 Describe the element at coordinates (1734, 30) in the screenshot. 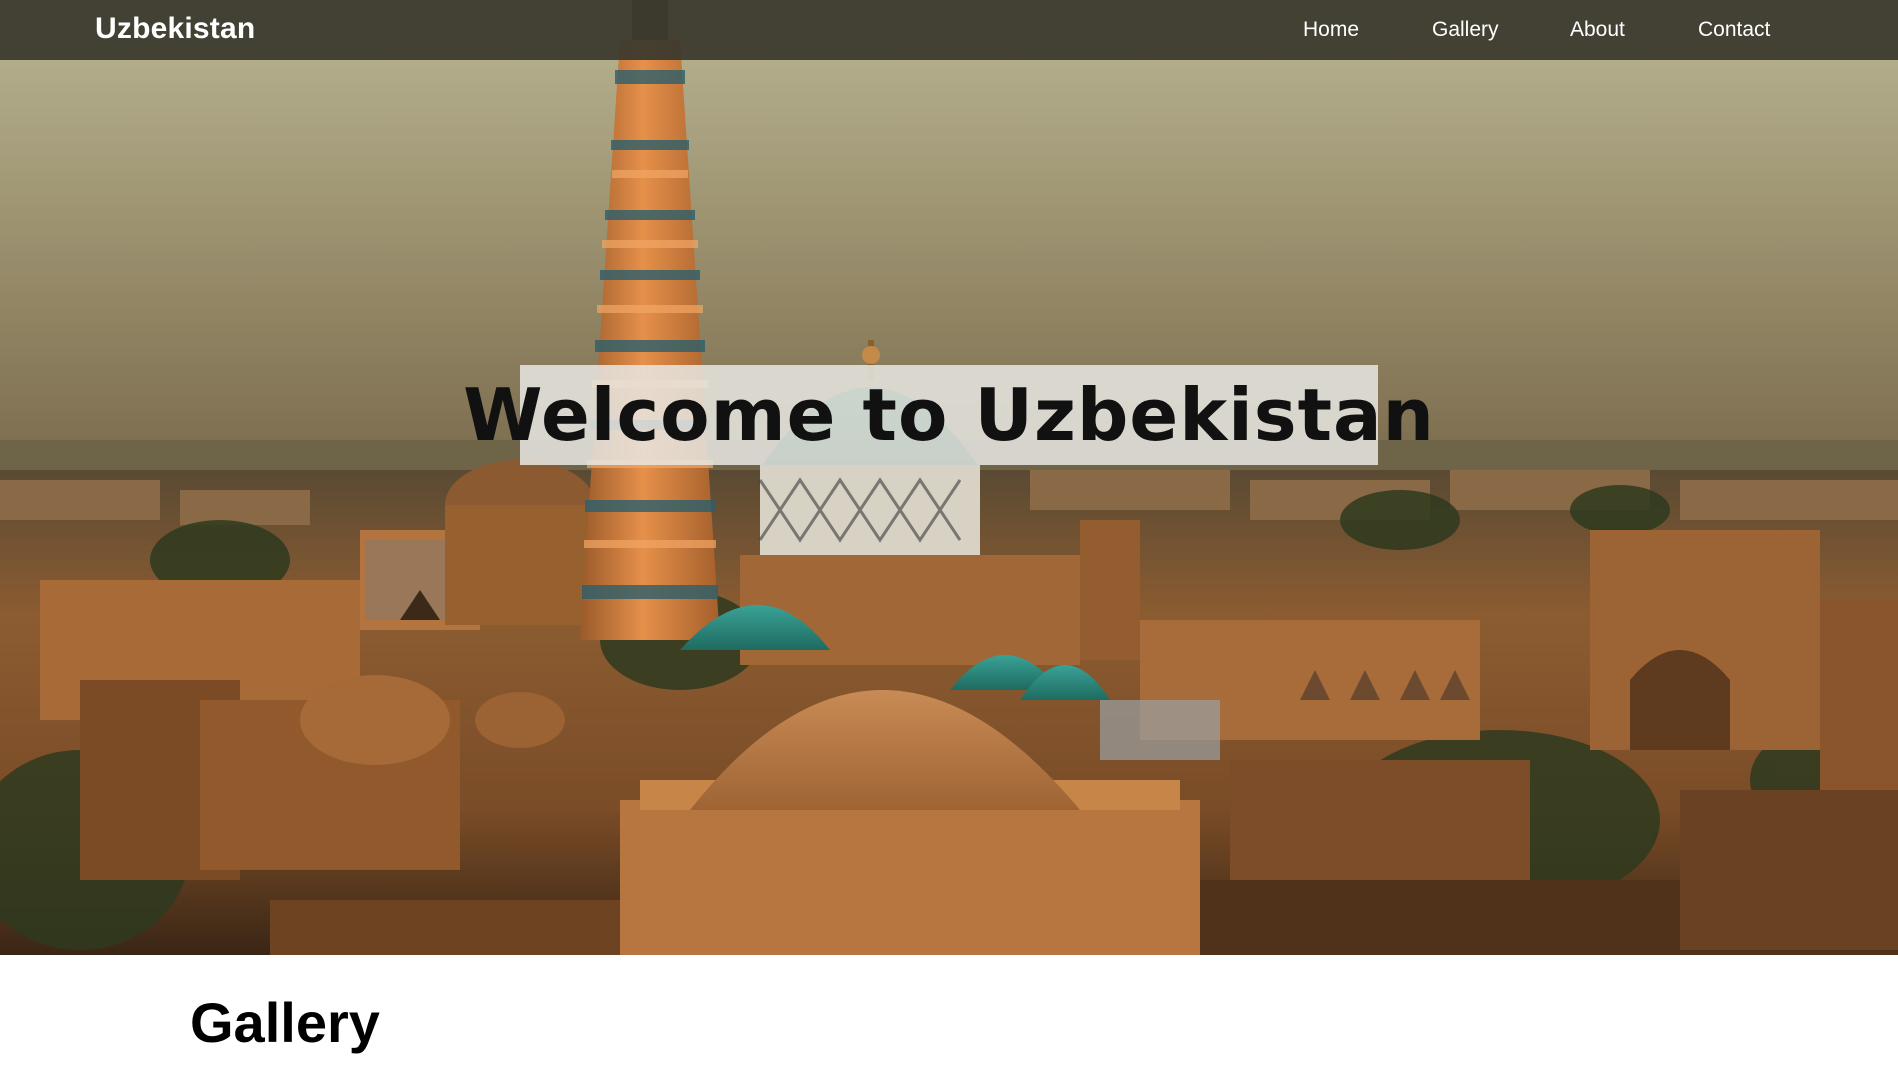

I see `nav-link-contact: Contact` at that location.